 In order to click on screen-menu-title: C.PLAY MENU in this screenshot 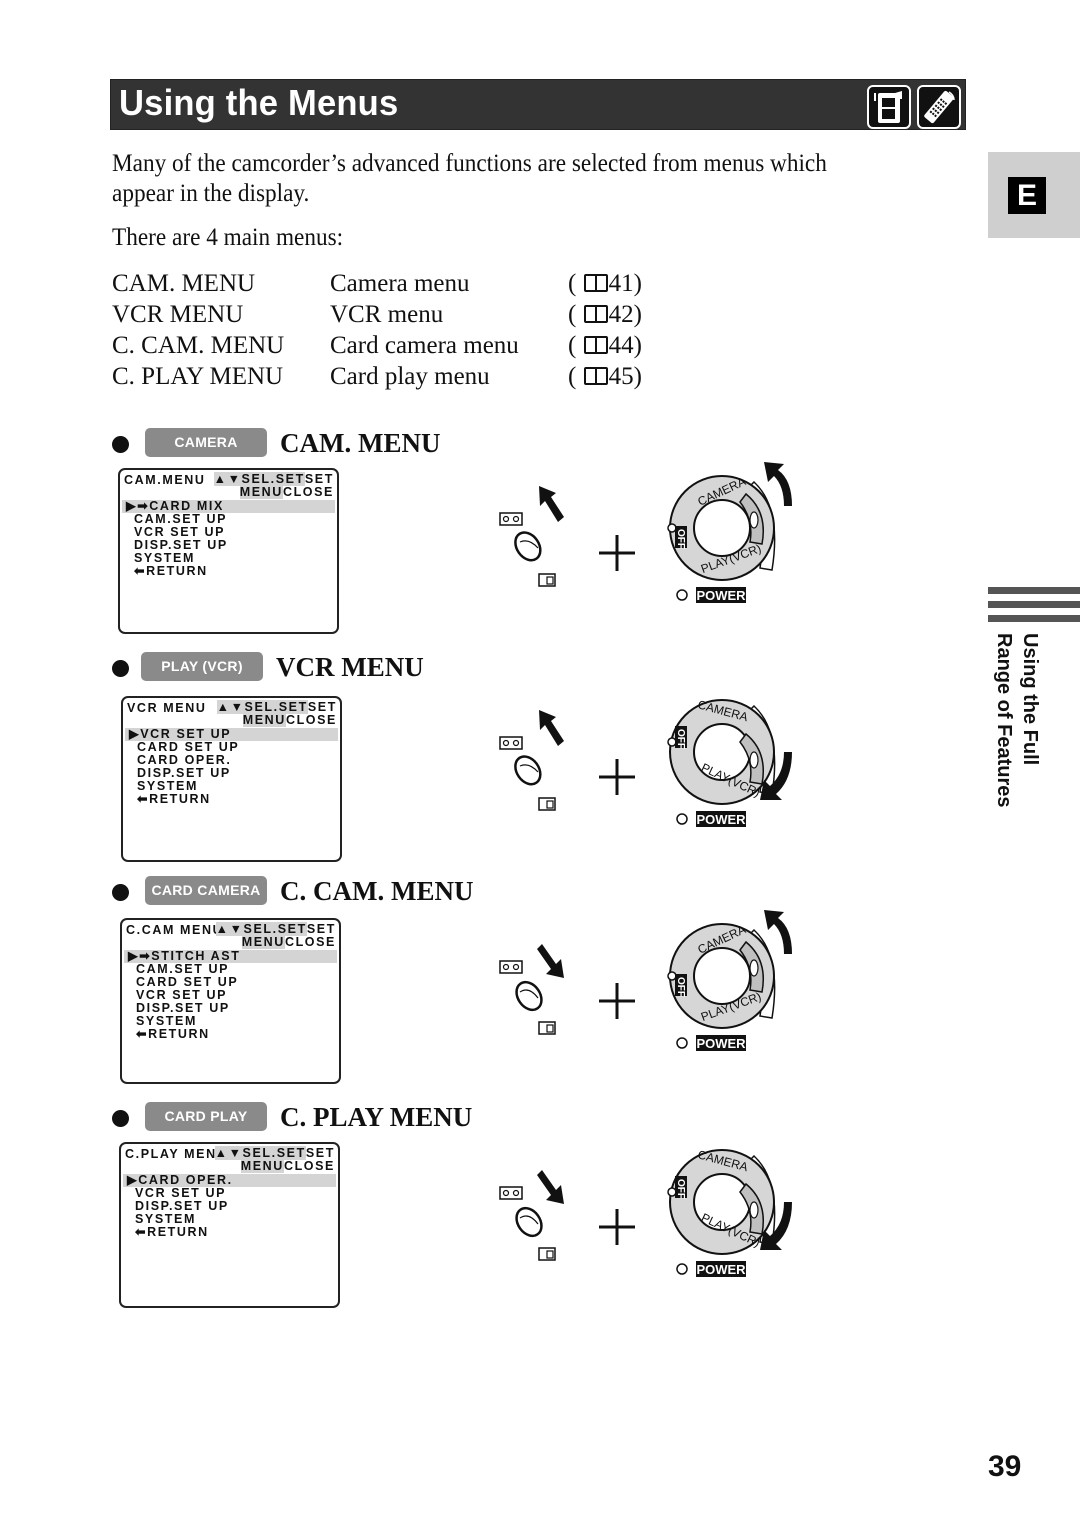, I will do `click(176, 1154)`.